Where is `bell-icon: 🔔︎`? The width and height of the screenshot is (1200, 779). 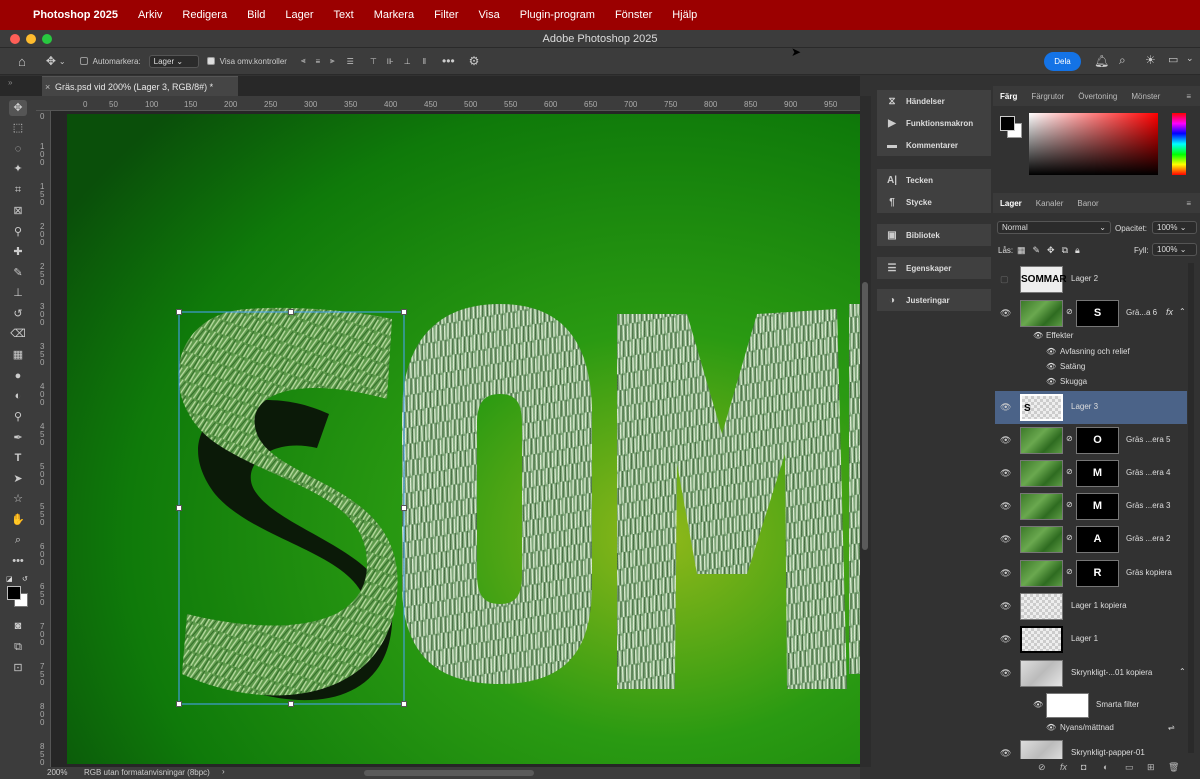
bell-icon: 🔔︎ is located at coordinates (1101, 61).